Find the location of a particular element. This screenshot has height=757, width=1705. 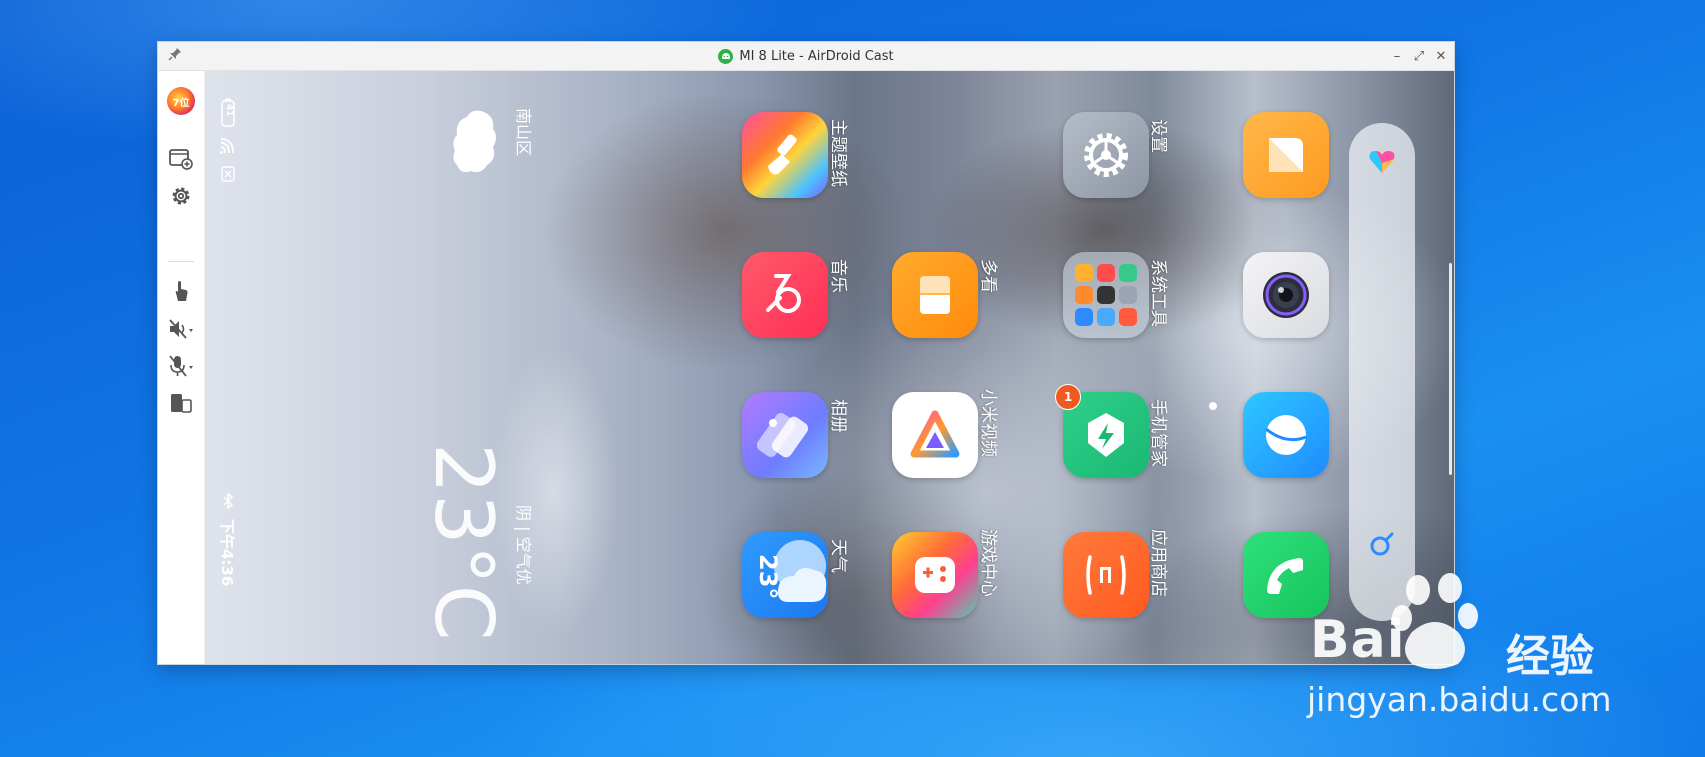

app-store-label: 应用商店 is located at coordinates (1158, 563).